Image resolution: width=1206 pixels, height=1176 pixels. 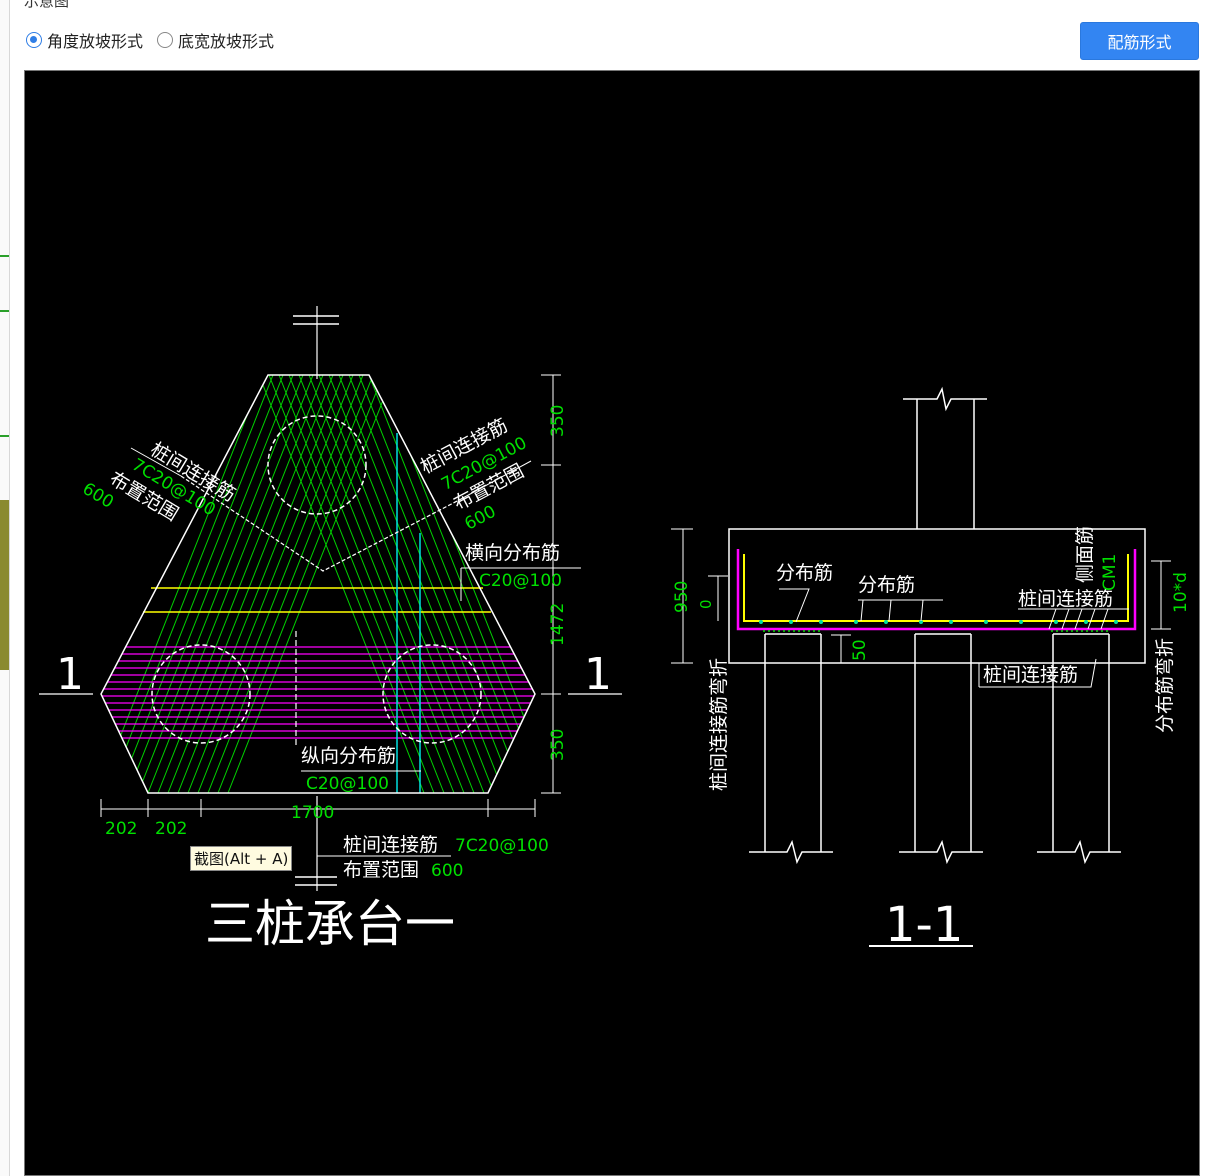 I want to click on bottom-conn-label: 桩间连接筋, so click(x=390, y=845).